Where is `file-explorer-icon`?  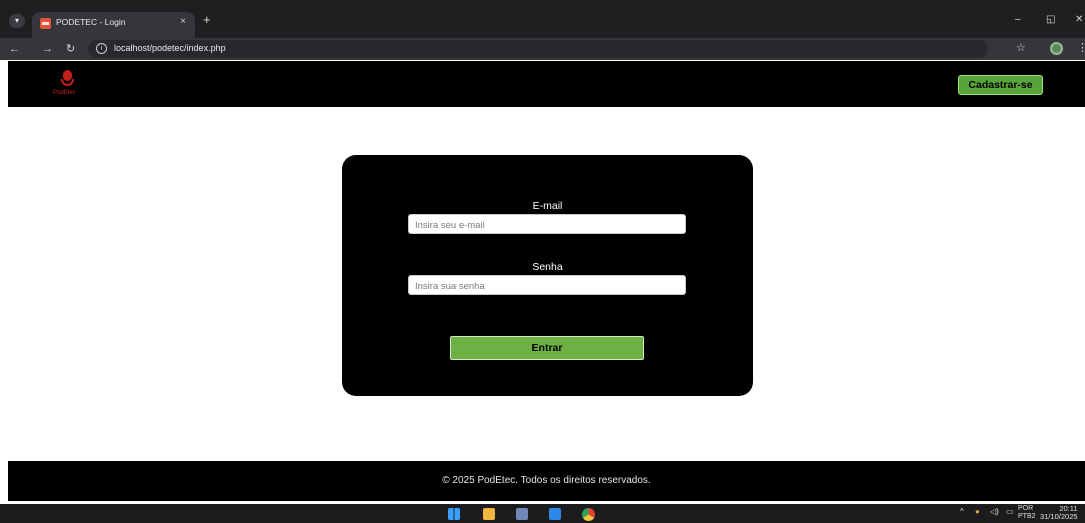
file-explorer-icon is located at coordinates (489, 514).